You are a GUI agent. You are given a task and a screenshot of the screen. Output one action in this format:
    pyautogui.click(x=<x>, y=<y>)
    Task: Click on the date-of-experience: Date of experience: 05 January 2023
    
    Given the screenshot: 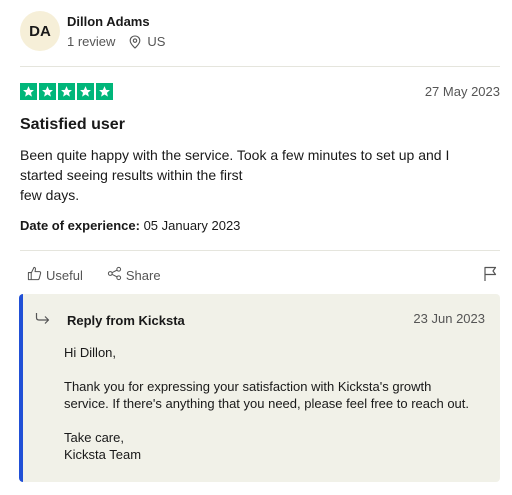 What is the action you would take?
    pyautogui.click(x=130, y=225)
    